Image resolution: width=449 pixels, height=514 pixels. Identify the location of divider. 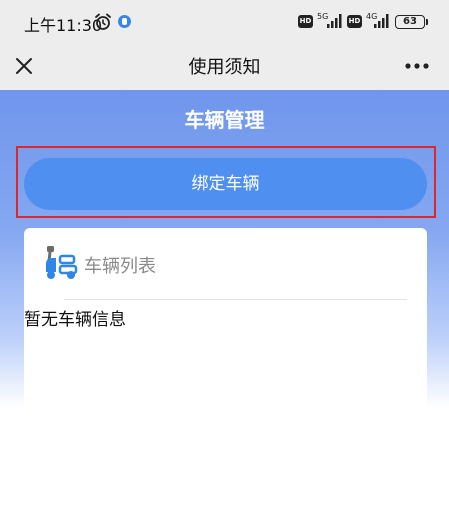
(235, 299).